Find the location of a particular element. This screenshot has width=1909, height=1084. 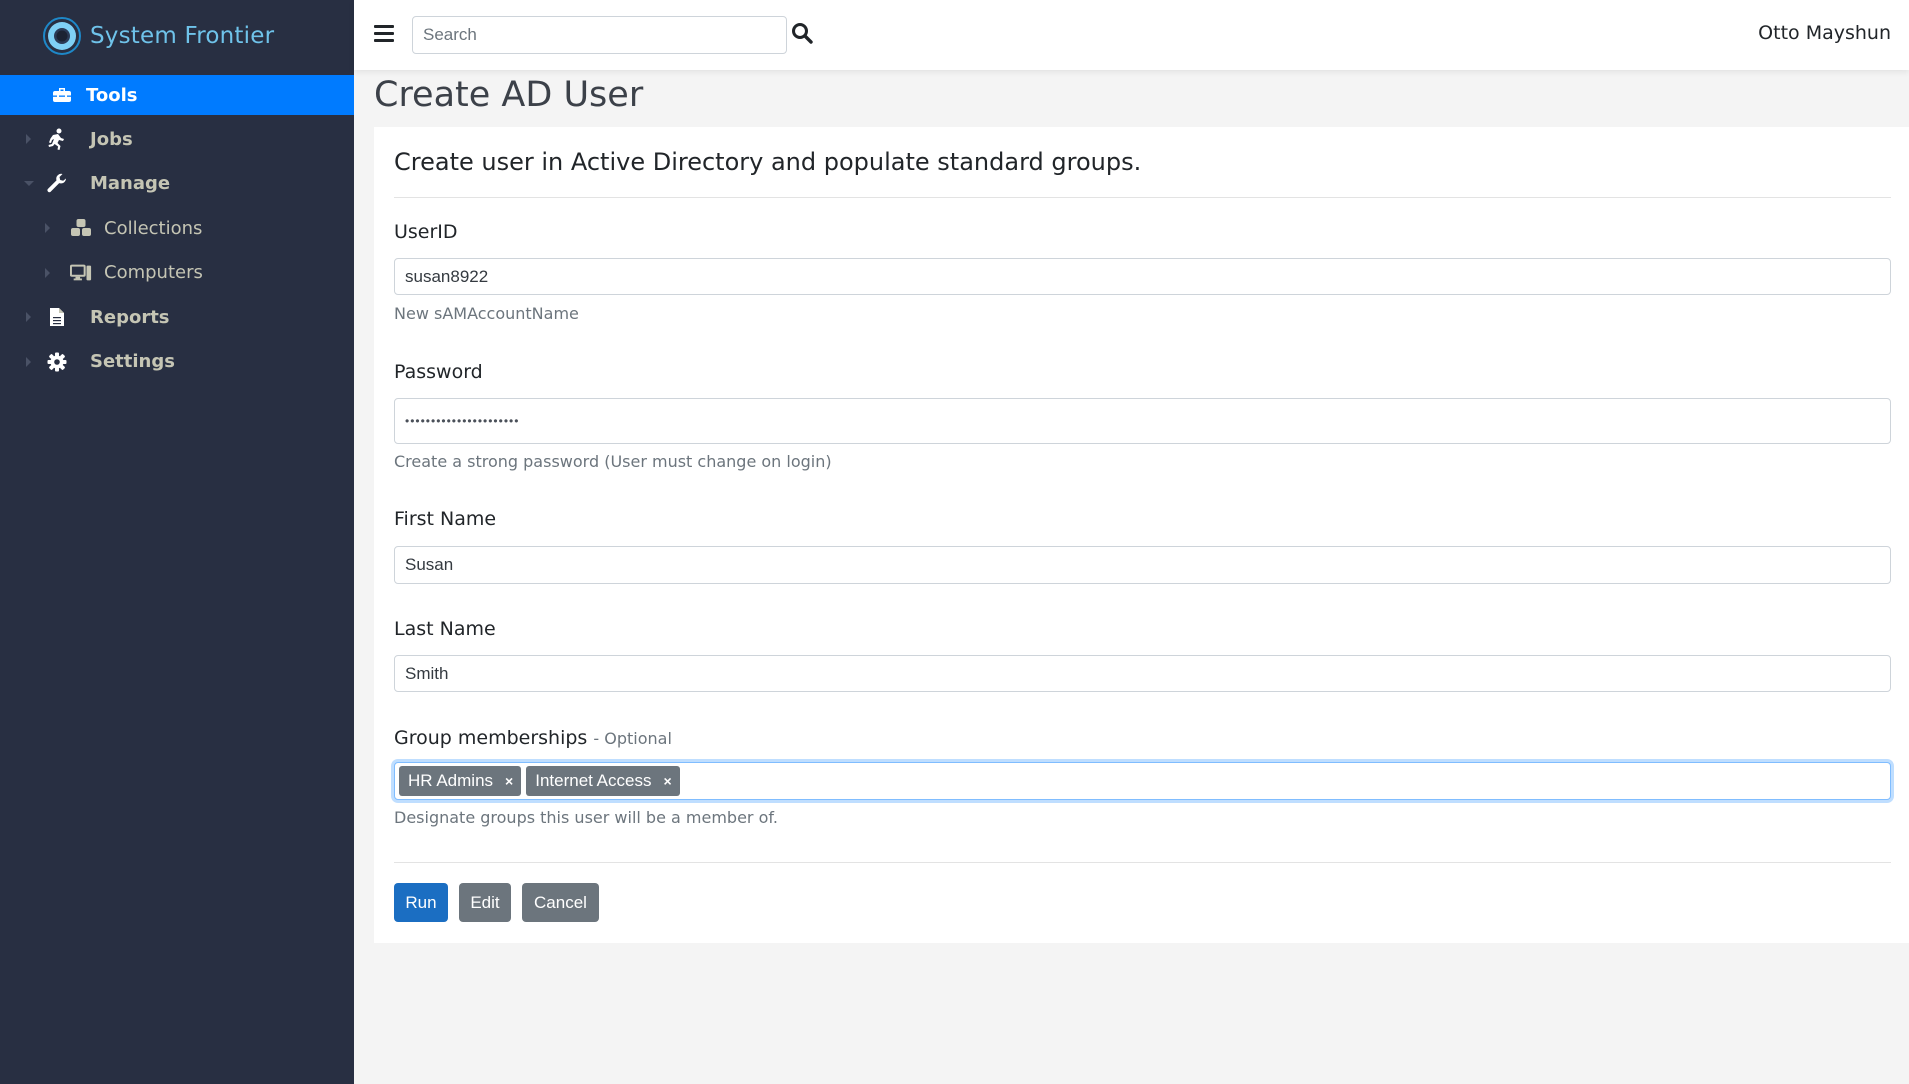

sidebar-item-label: Tools is located at coordinates (112, 95).